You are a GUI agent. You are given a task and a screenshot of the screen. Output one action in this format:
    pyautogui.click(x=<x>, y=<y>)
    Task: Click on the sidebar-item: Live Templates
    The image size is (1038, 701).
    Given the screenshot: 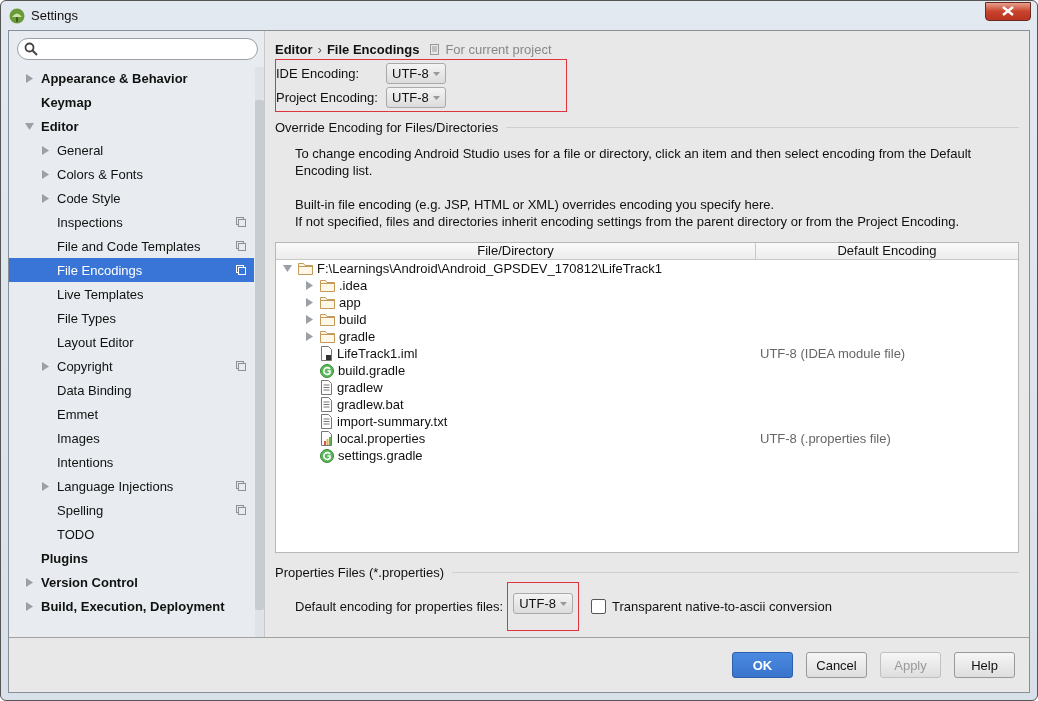 What is the action you would take?
    pyautogui.click(x=131, y=294)
    